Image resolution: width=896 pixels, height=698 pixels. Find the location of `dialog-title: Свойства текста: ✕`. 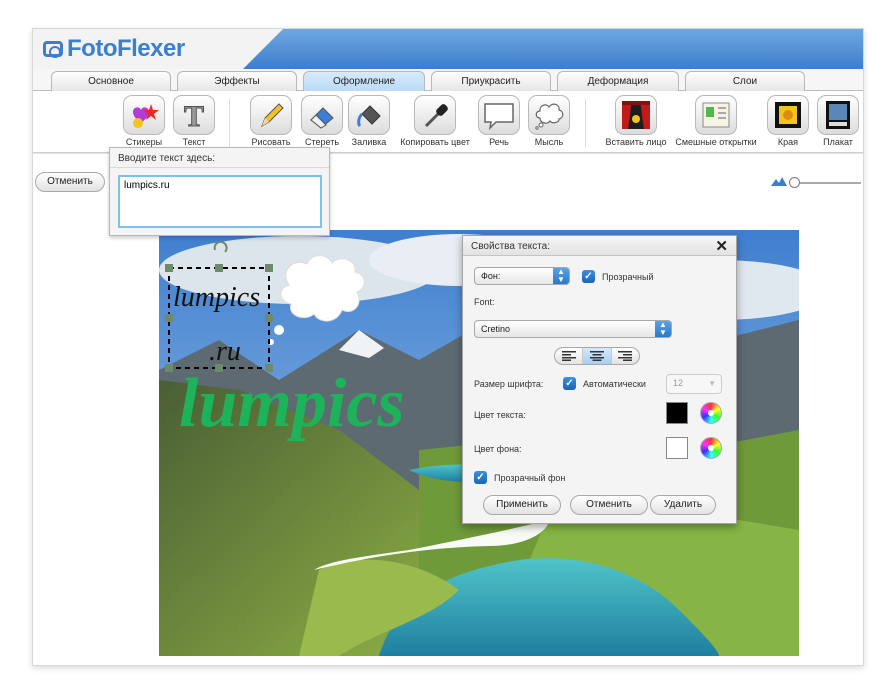

dialog-title: Свойства текста: ✕ is located at coordinates (599, 246).